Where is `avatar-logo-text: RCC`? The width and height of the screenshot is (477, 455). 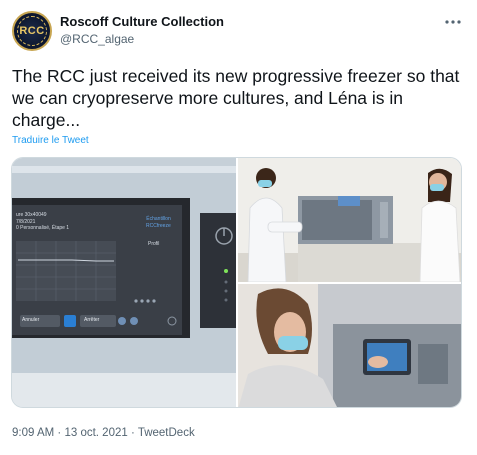 avatar-logo-text: RCC is located at coordinates (32, 31).